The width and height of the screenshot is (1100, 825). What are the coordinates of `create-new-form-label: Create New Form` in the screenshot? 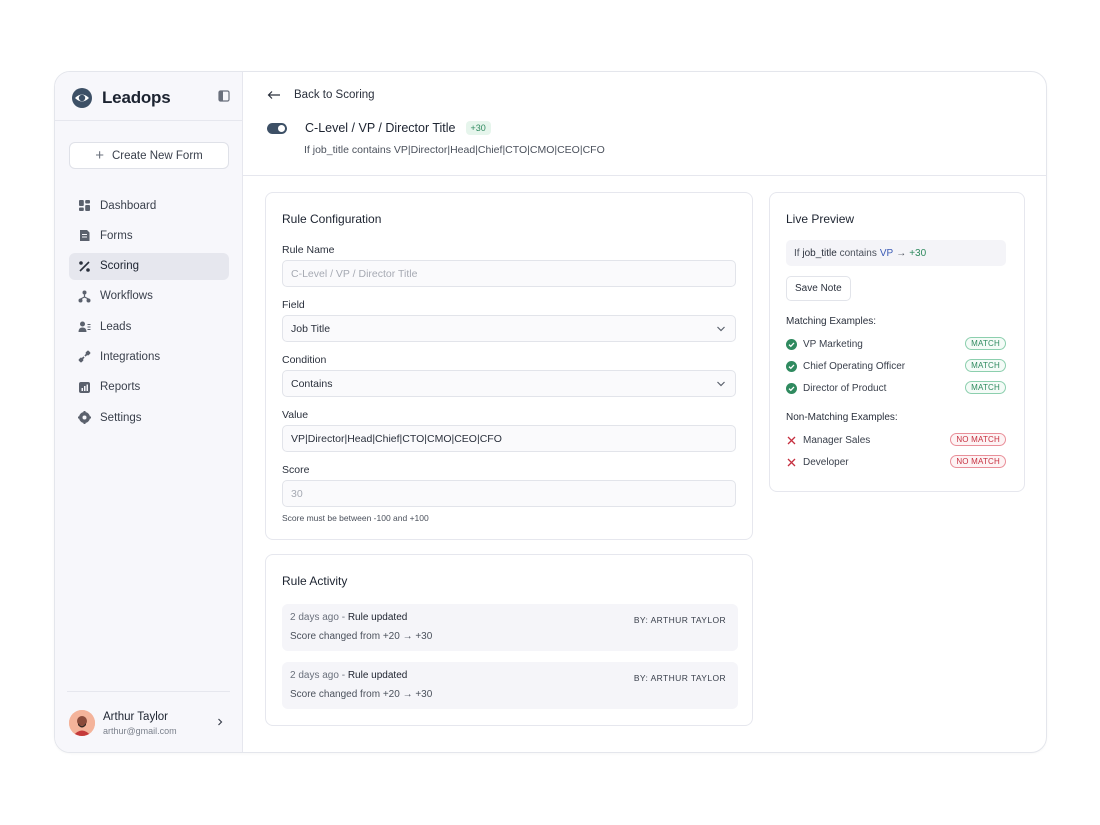 It's located at (157, 155).